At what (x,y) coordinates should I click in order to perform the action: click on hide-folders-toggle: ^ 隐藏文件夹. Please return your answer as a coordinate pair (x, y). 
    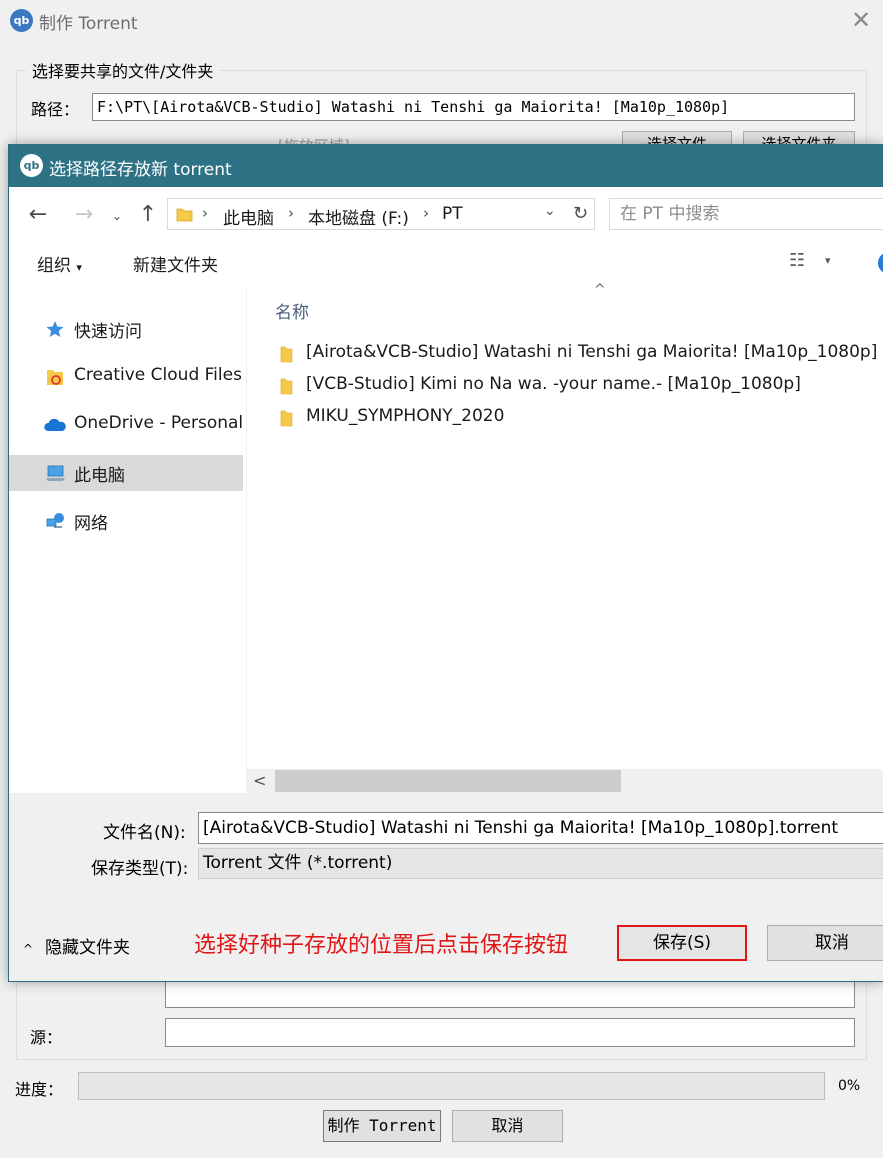
    Looking at the image, I should click on (76, 945).